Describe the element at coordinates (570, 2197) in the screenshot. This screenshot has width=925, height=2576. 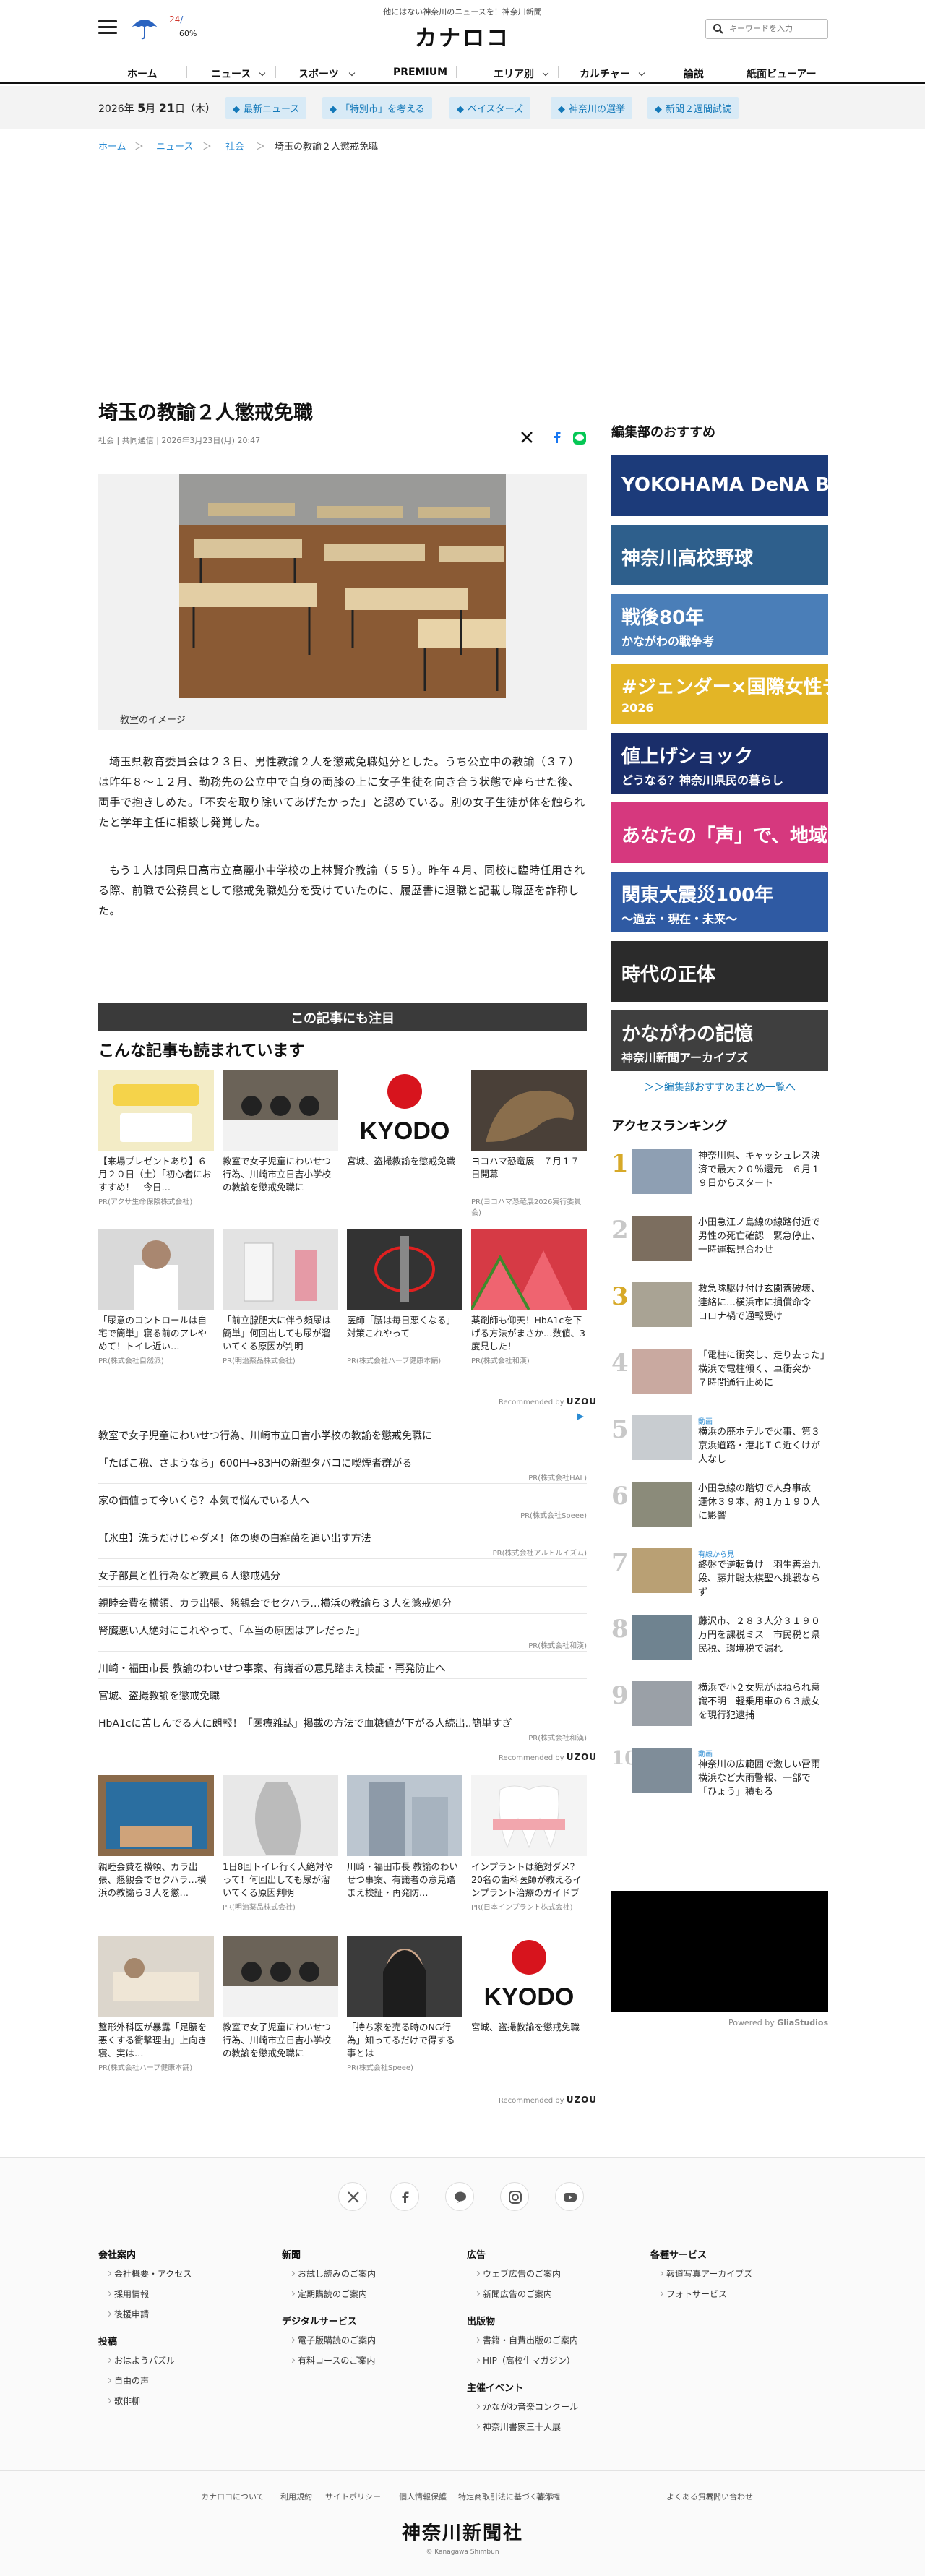
I see `youtube-icon` at that location.